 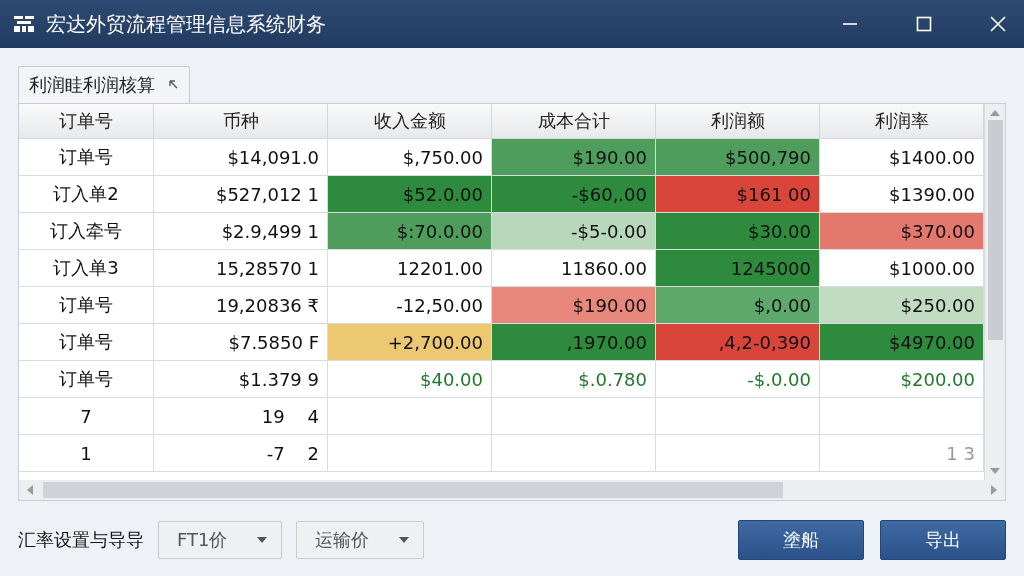 I want to click on pin-icon, so click(x=174, y=85).